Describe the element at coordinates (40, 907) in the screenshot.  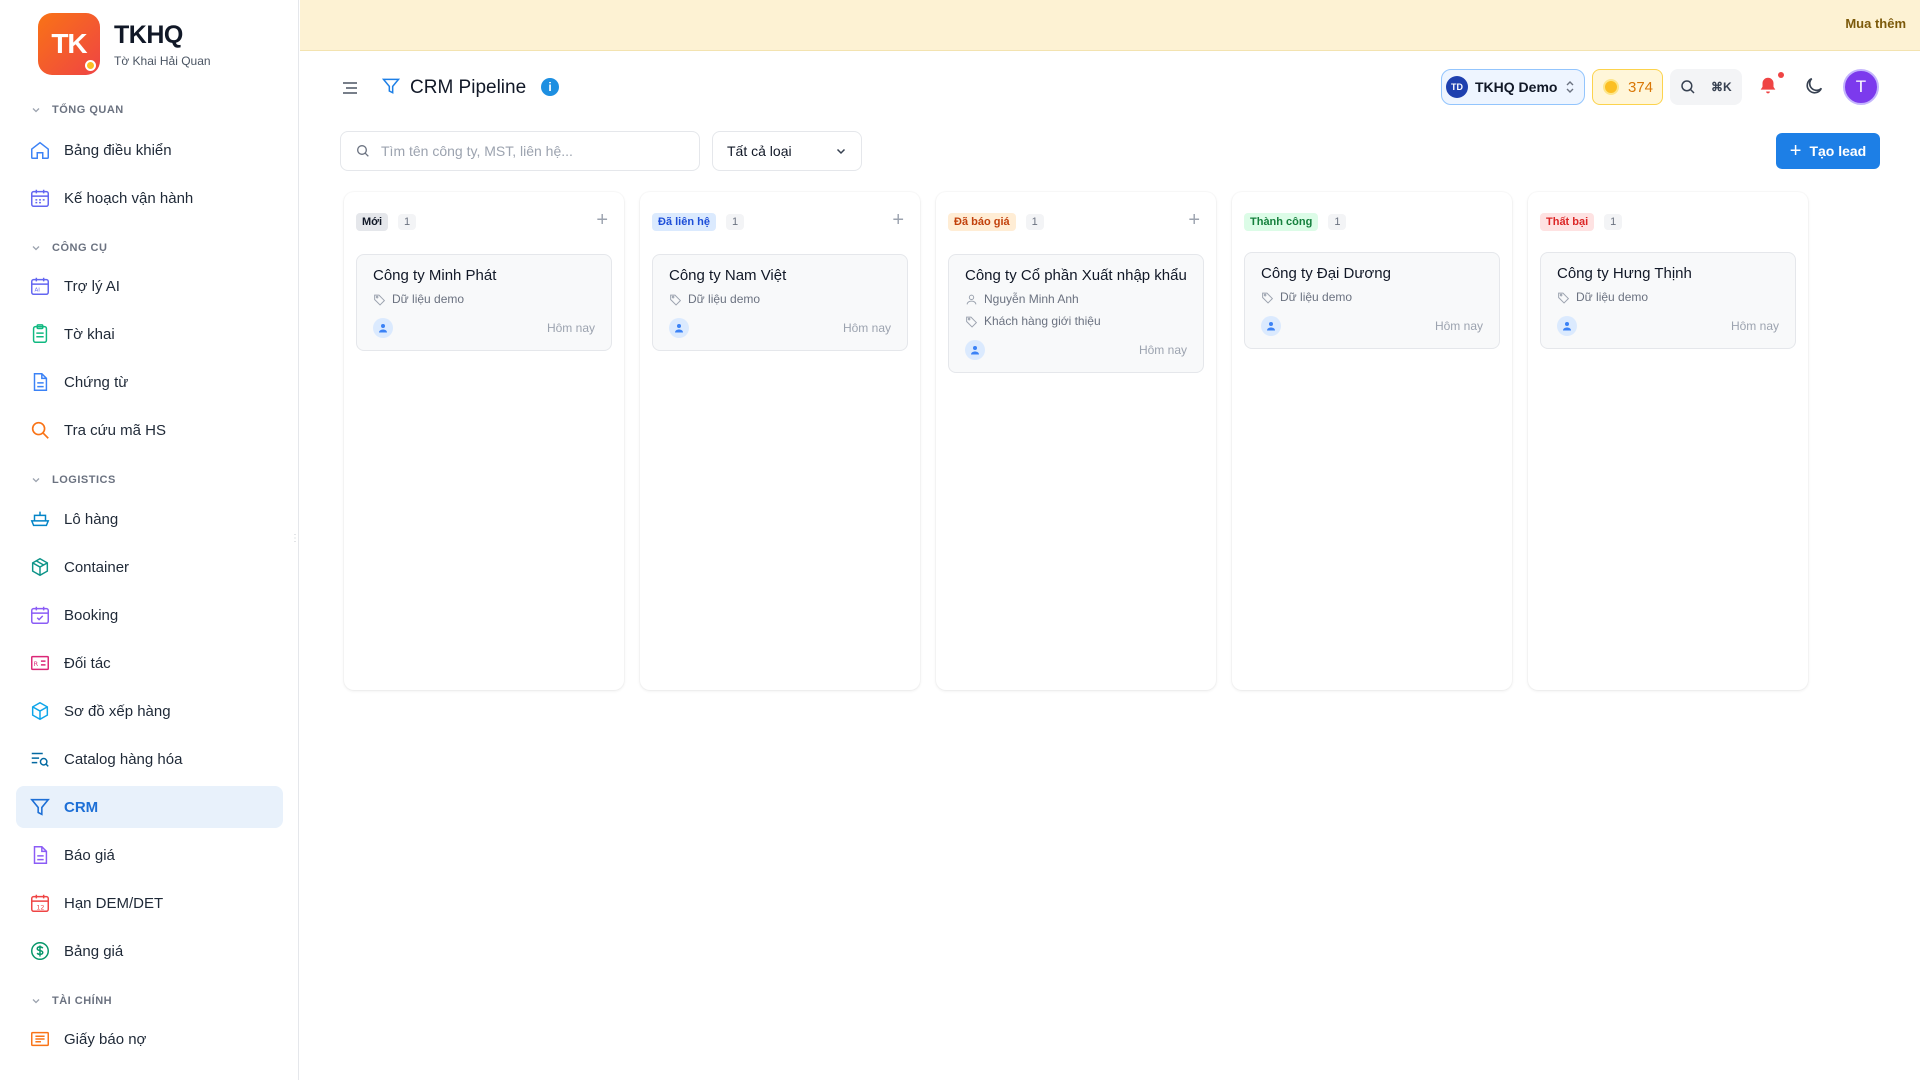
I see `svg-text: 12` at that location.